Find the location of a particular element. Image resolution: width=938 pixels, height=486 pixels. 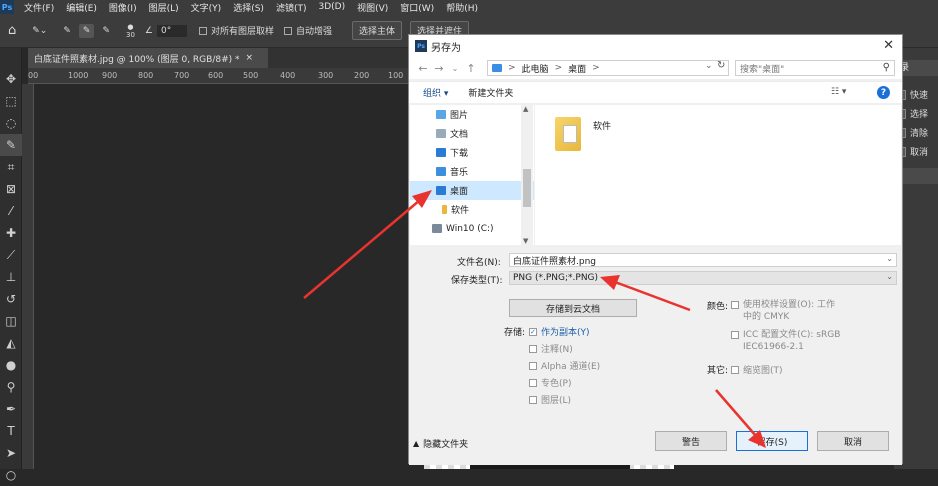

quick-select-tool-icon: ✎ is located at coordinates (11, 145).